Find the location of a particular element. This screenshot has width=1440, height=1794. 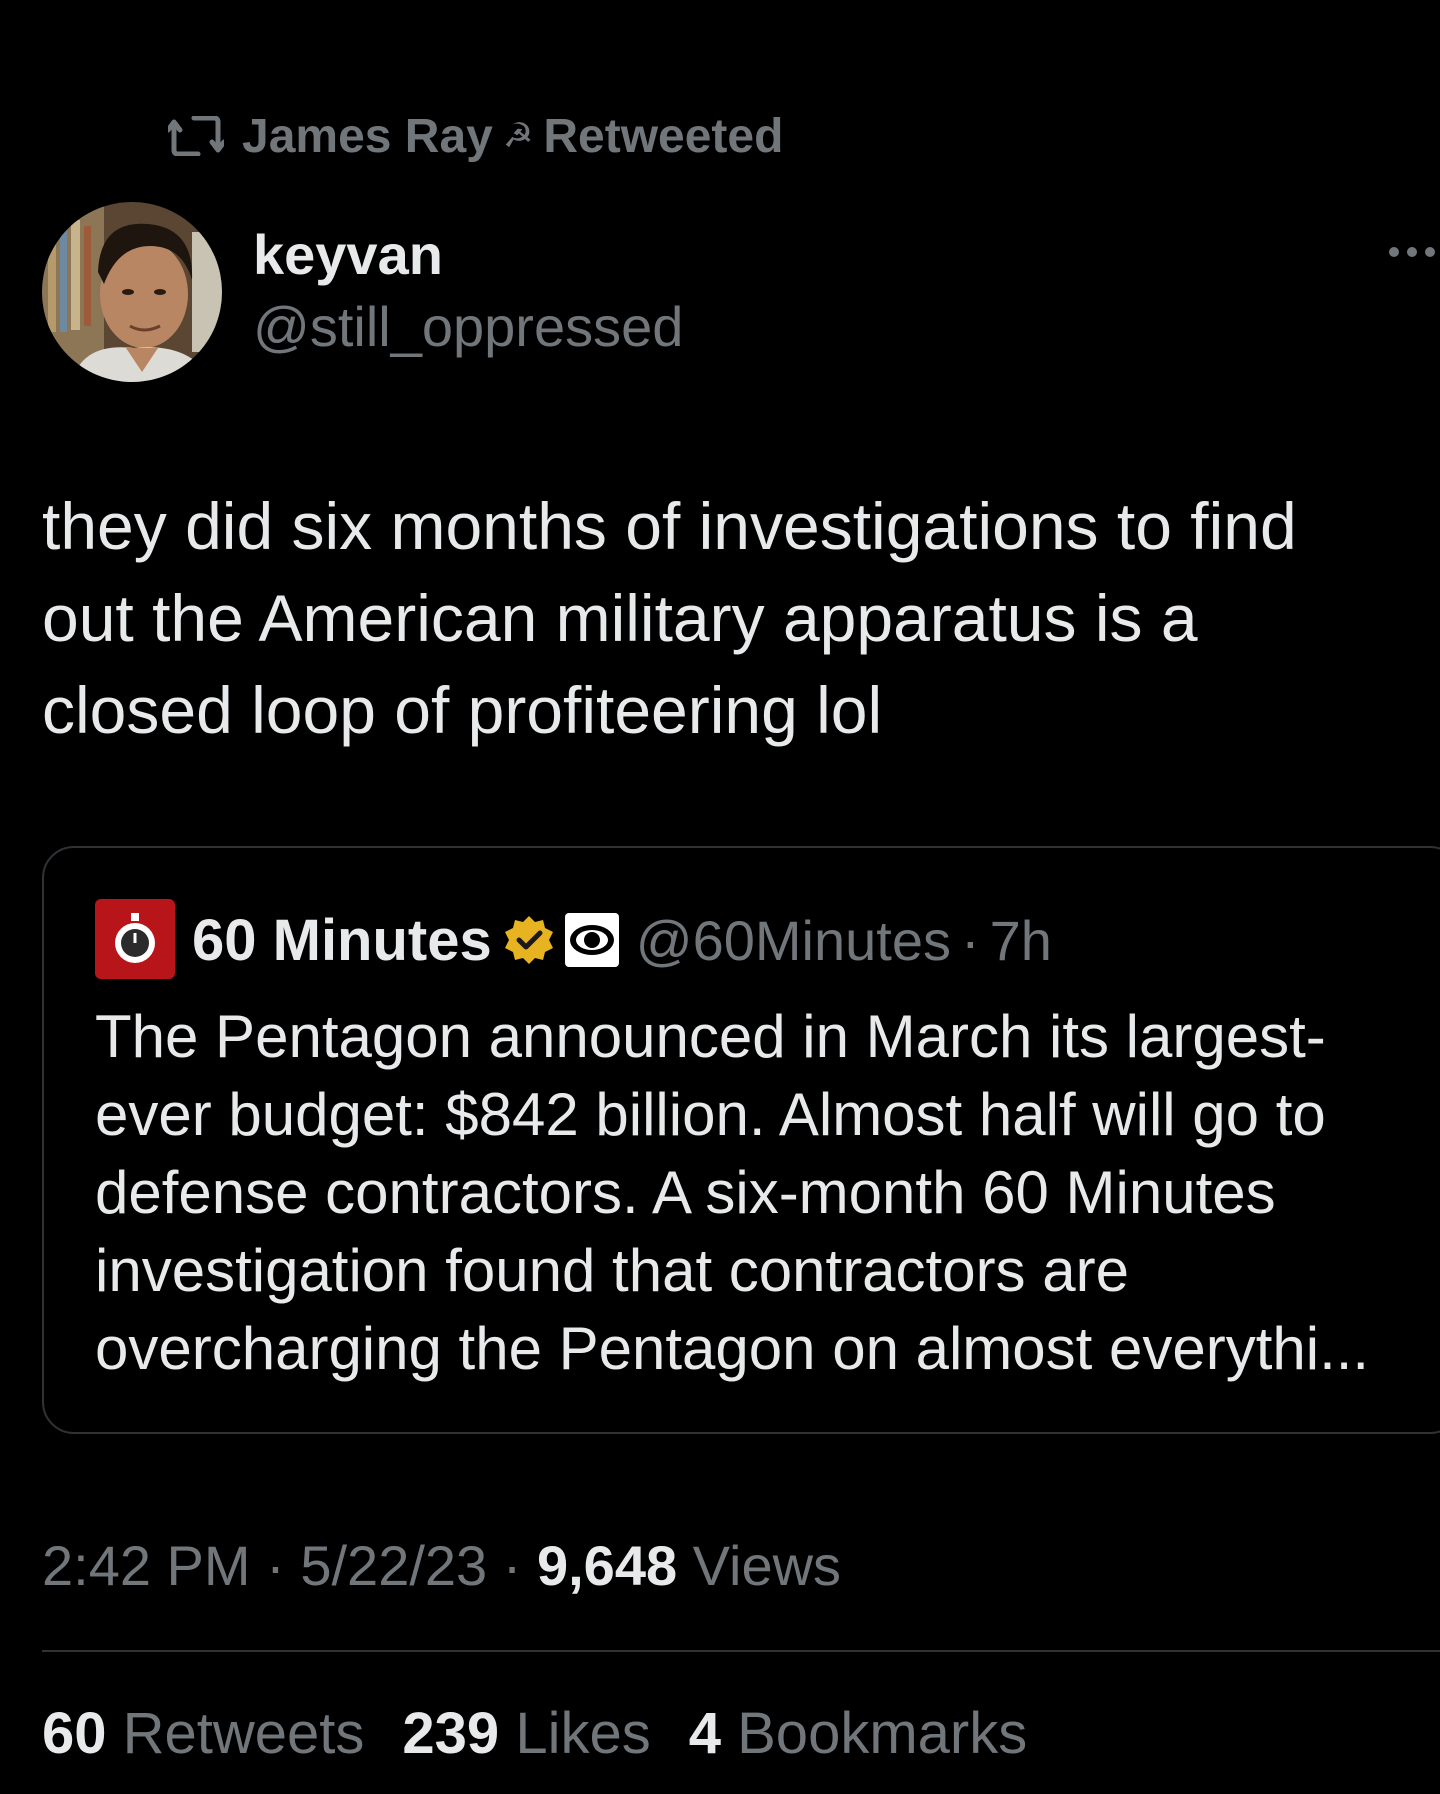

engagement-stats: 60 Retweets 239 Likes 4 Bookmarks is located at coordinates (534, 1733).